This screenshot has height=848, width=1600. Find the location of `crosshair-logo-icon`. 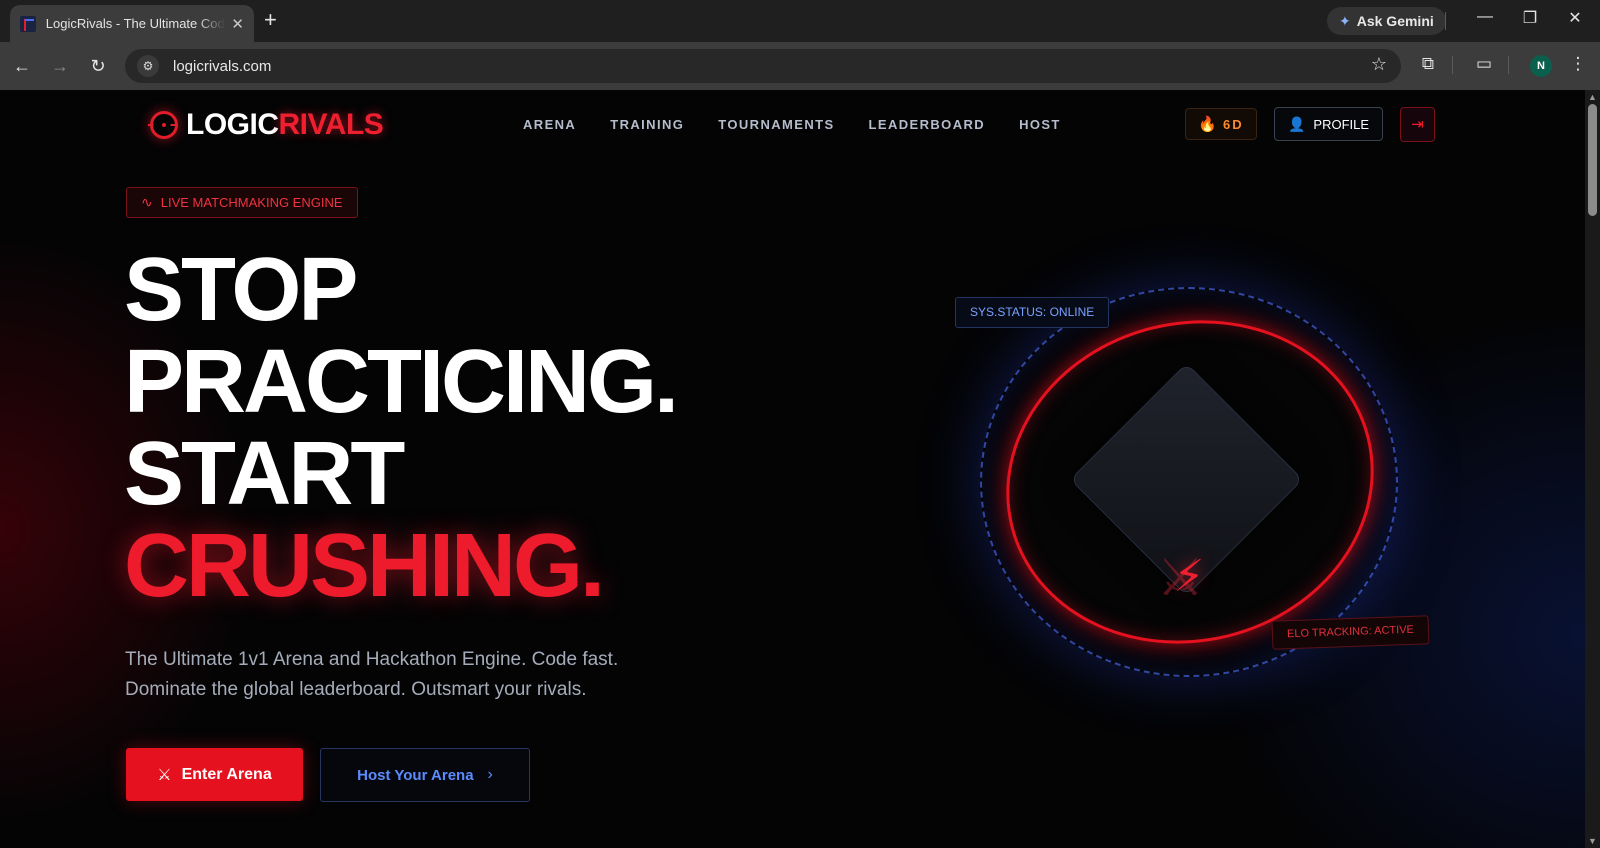

crosshair-logo-icon is located at coordinates (163, 125).